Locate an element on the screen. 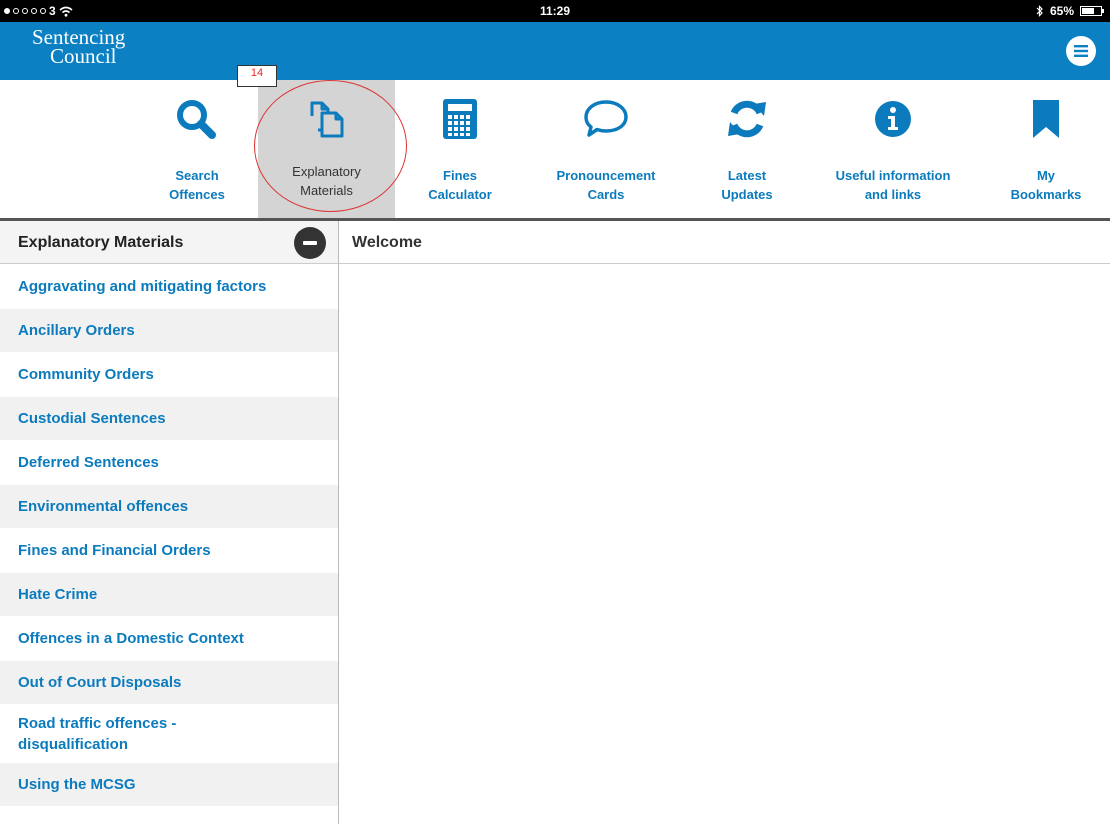 This screenshot has width=1110, height=824. list-item: Environmental offences is located at coordinates (169, 507).